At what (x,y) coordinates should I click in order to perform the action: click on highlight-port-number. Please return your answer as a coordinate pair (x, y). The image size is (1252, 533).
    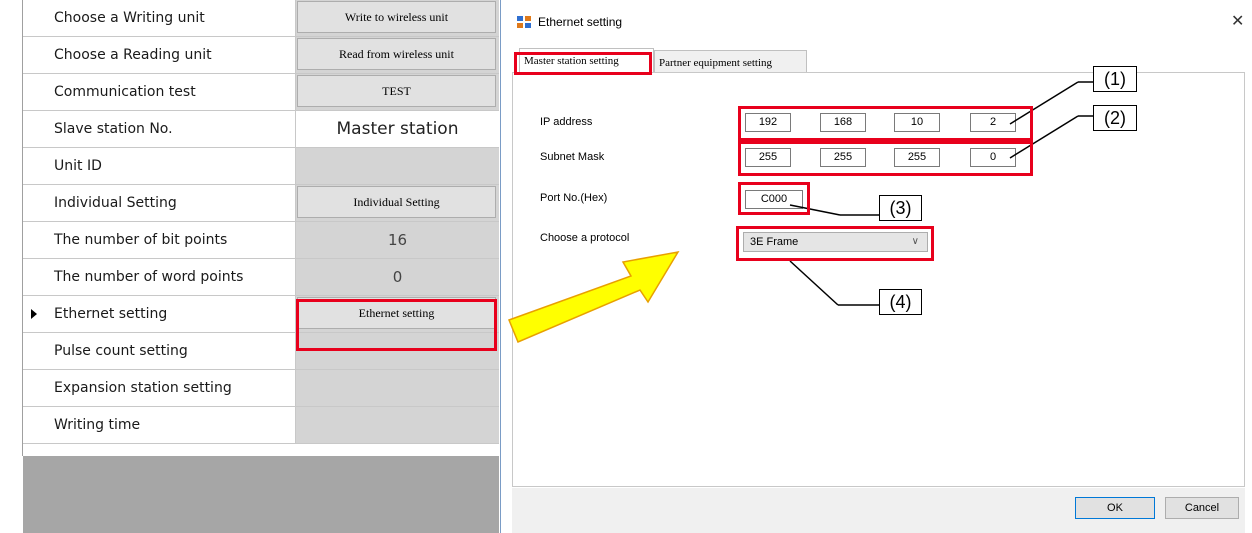
    Looking at the image, I should click on (774, 198).